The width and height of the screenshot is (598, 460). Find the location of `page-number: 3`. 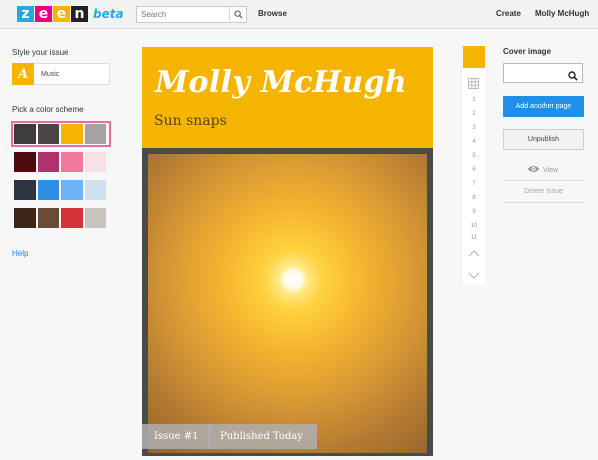

page-number: 3 is located at coordinates (474, 128).